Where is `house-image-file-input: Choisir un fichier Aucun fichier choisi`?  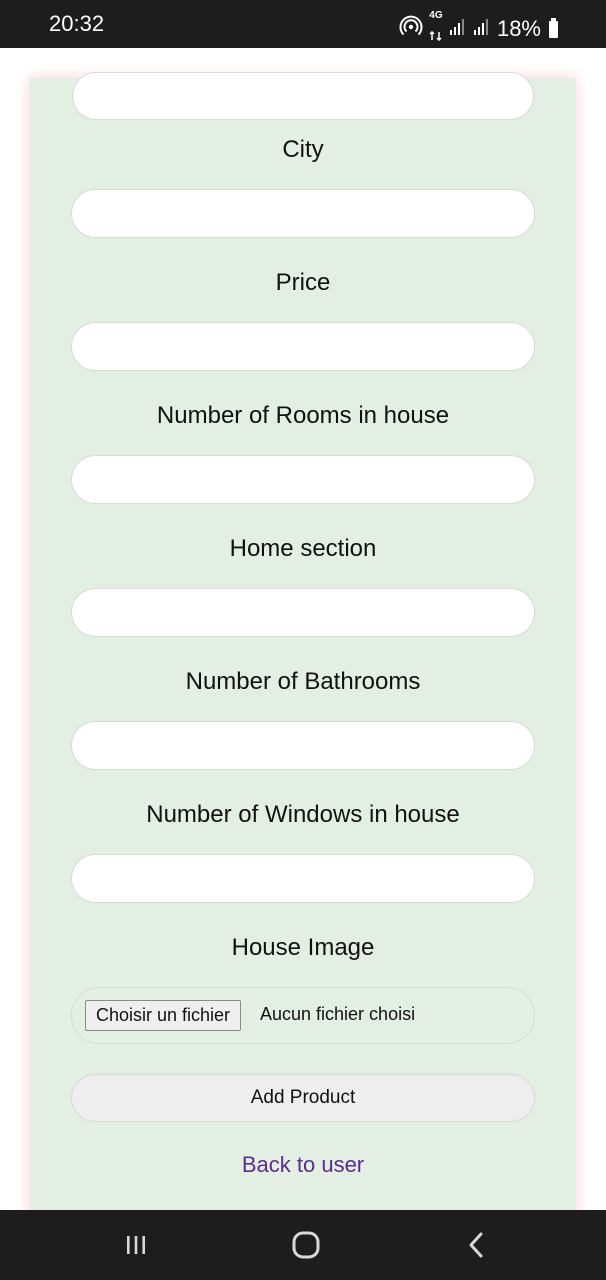 house-image-file-input: Choisir un fichier Aucun fichier choisi is located at coordinates (303, 1015).